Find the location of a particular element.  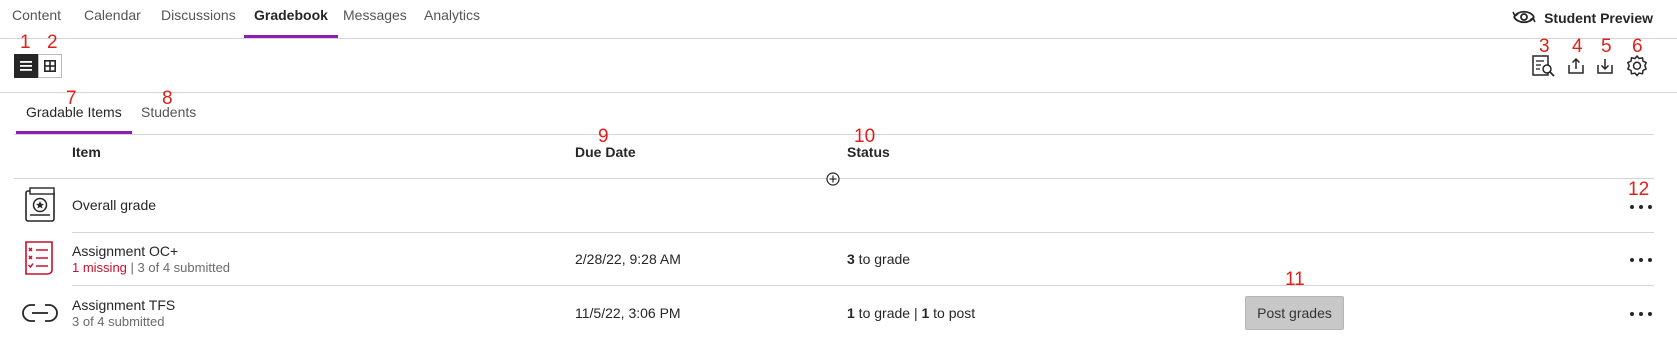

missing-count: 1 missing is located at coordinates (99, 267).